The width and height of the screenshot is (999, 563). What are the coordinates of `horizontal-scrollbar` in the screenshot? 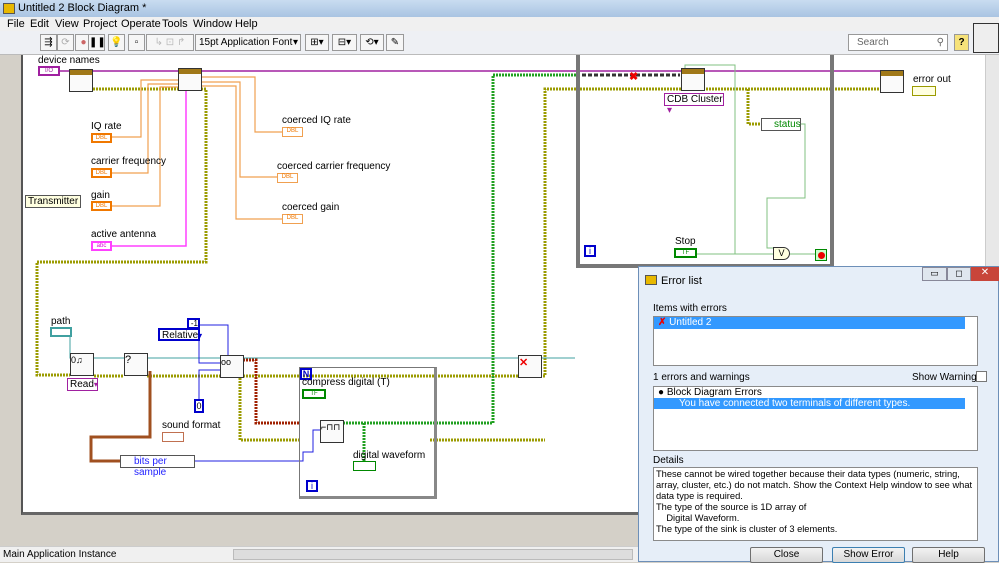 It's located at (433, 554).